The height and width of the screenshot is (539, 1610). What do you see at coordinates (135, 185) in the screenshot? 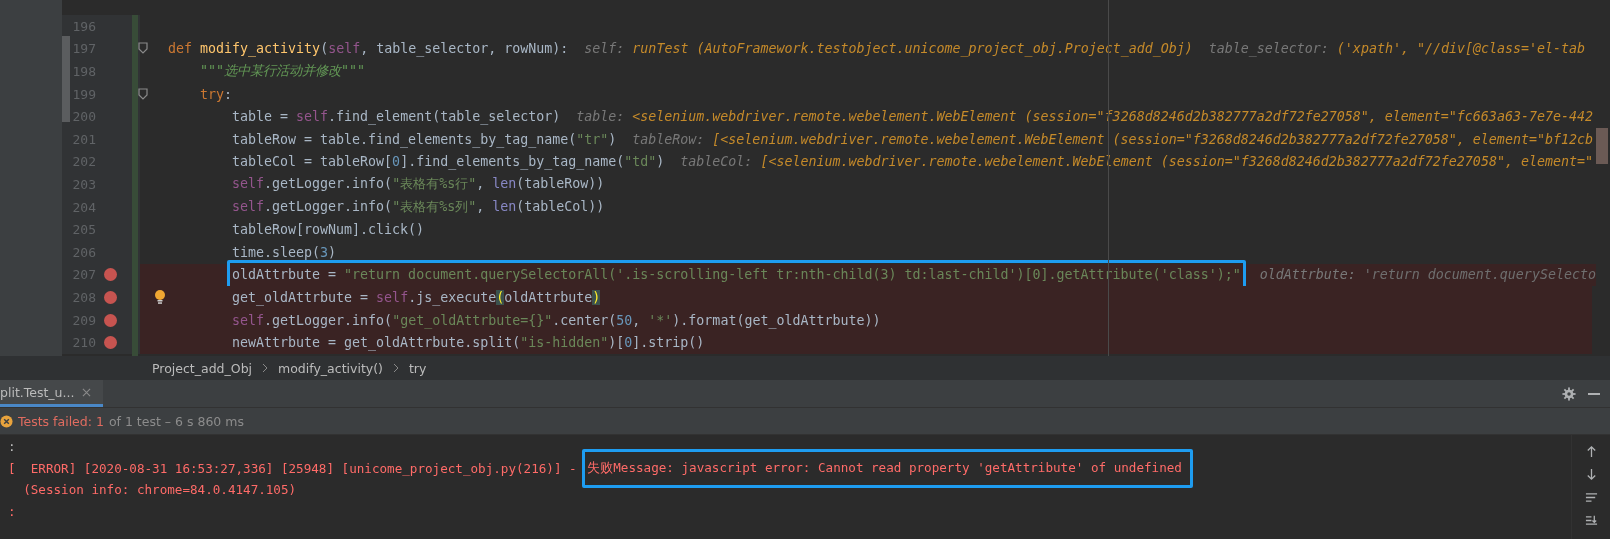
I see `change-marker` at bounding box center [135, 185].